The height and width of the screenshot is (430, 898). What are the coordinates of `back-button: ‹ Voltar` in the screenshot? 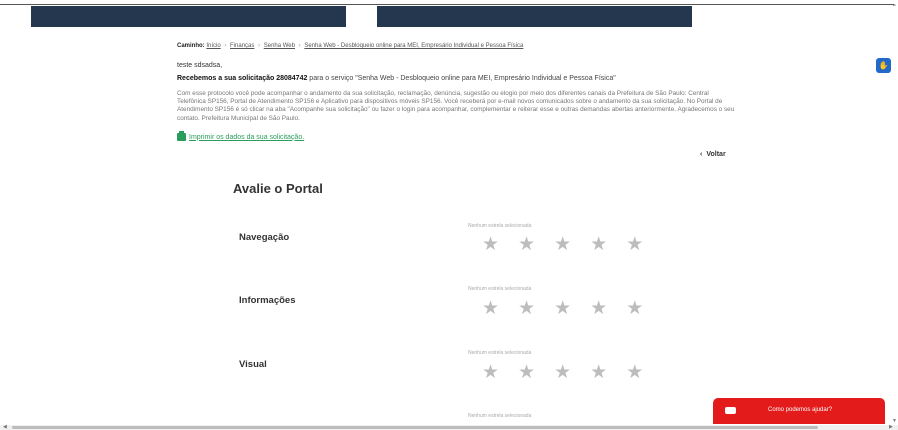 It's located at (713, 154).